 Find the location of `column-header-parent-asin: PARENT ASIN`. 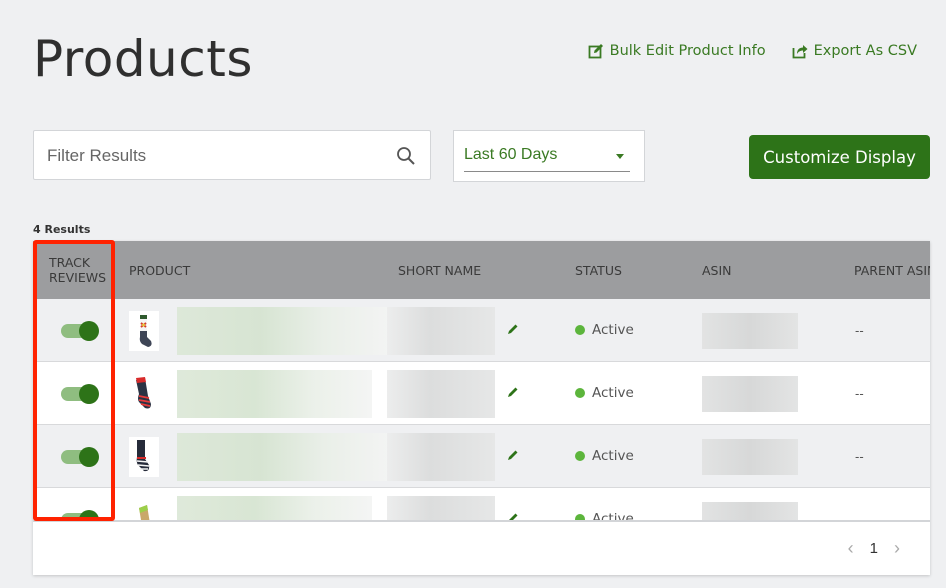

column-header-parent-asin: PARENT ASIN is located at coordinates (892, 270).